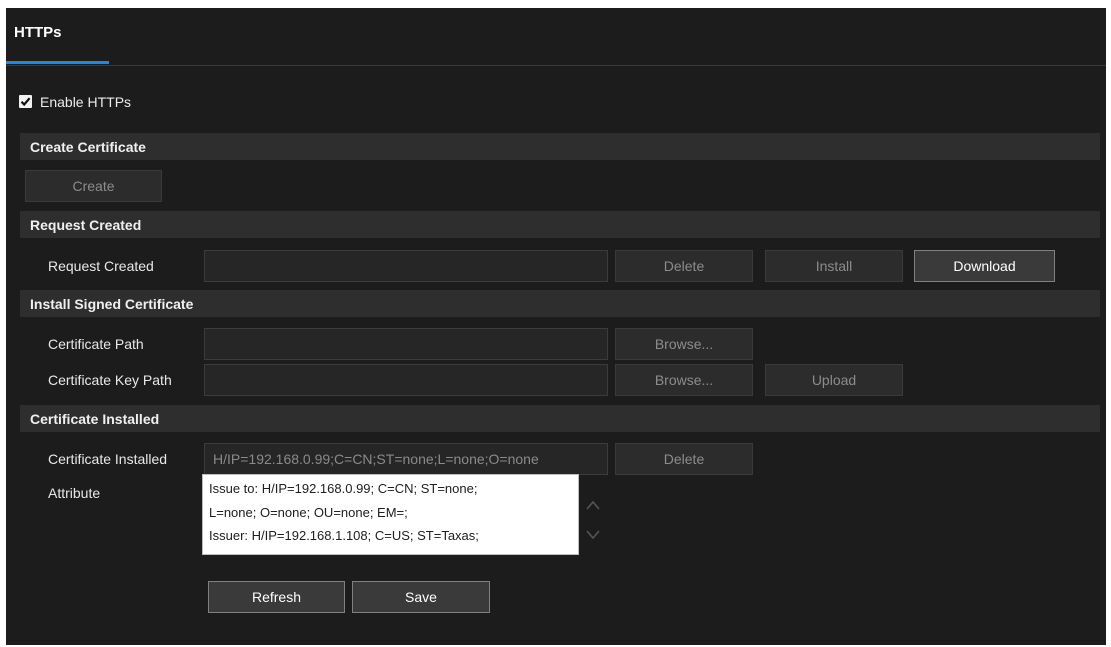  I want to click on request-delete-button: Delete, so click(684, 266).